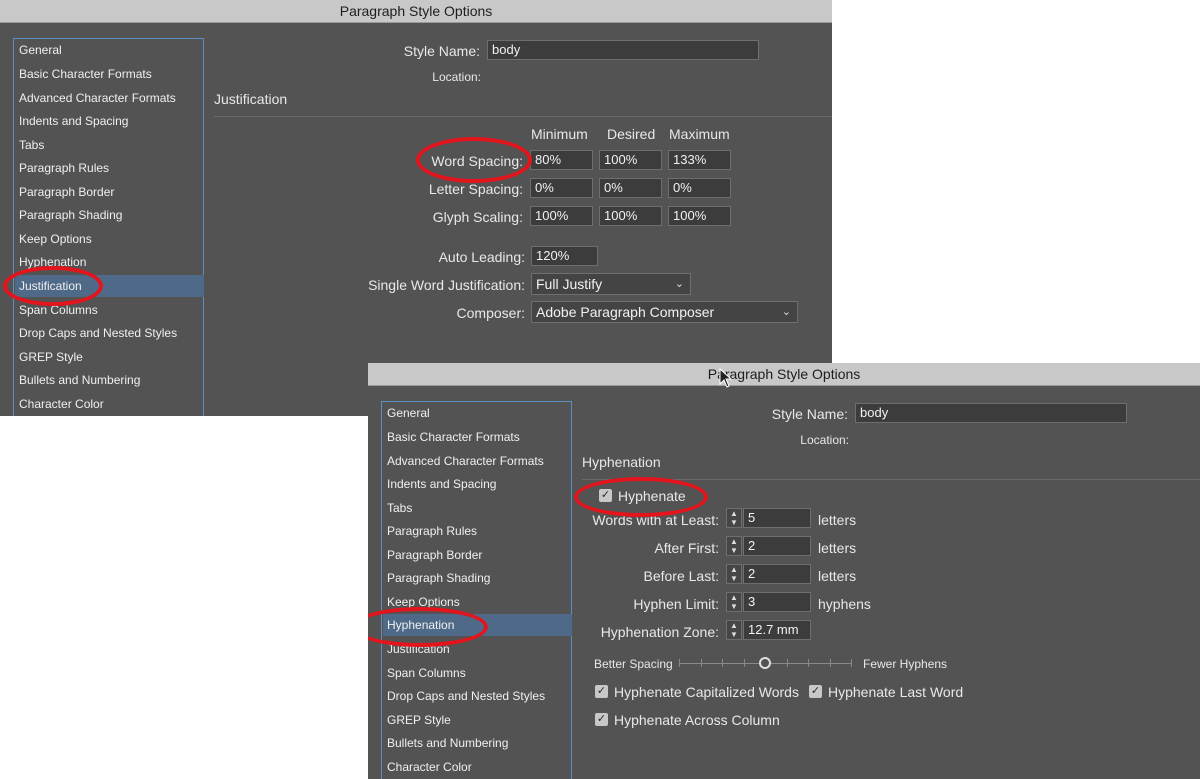 This screenshot has height=779, width=1200. I want to click on hyphenate-checkbox: ✓, so click(605, 495).